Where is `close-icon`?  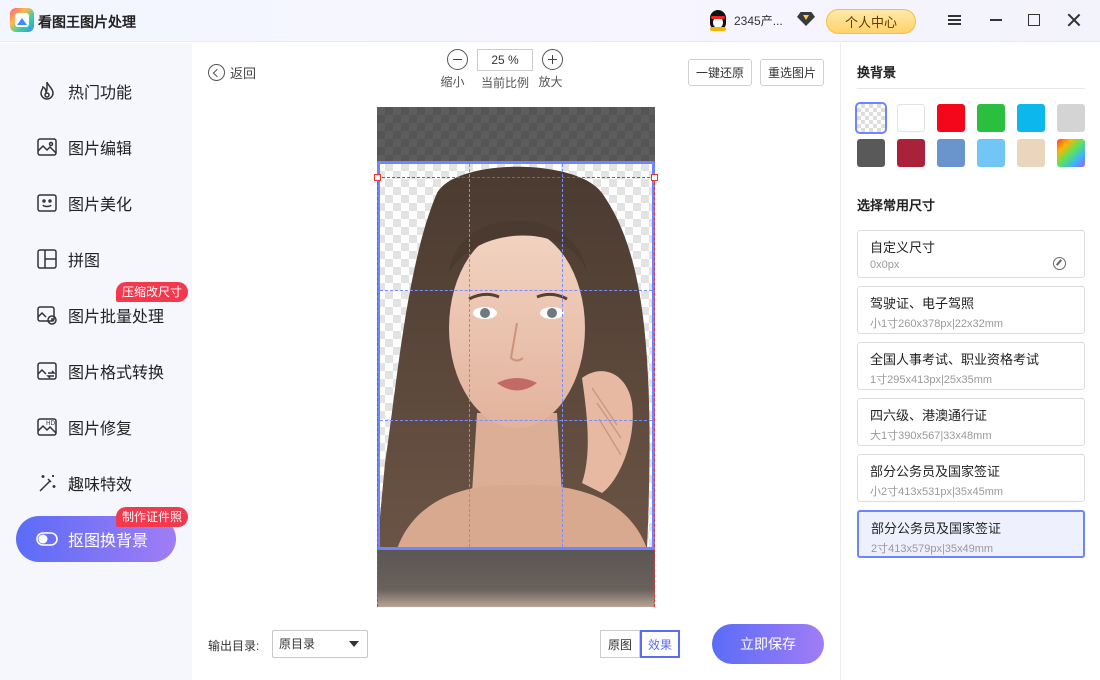 close-icon is located at coordinates (1074, 20).